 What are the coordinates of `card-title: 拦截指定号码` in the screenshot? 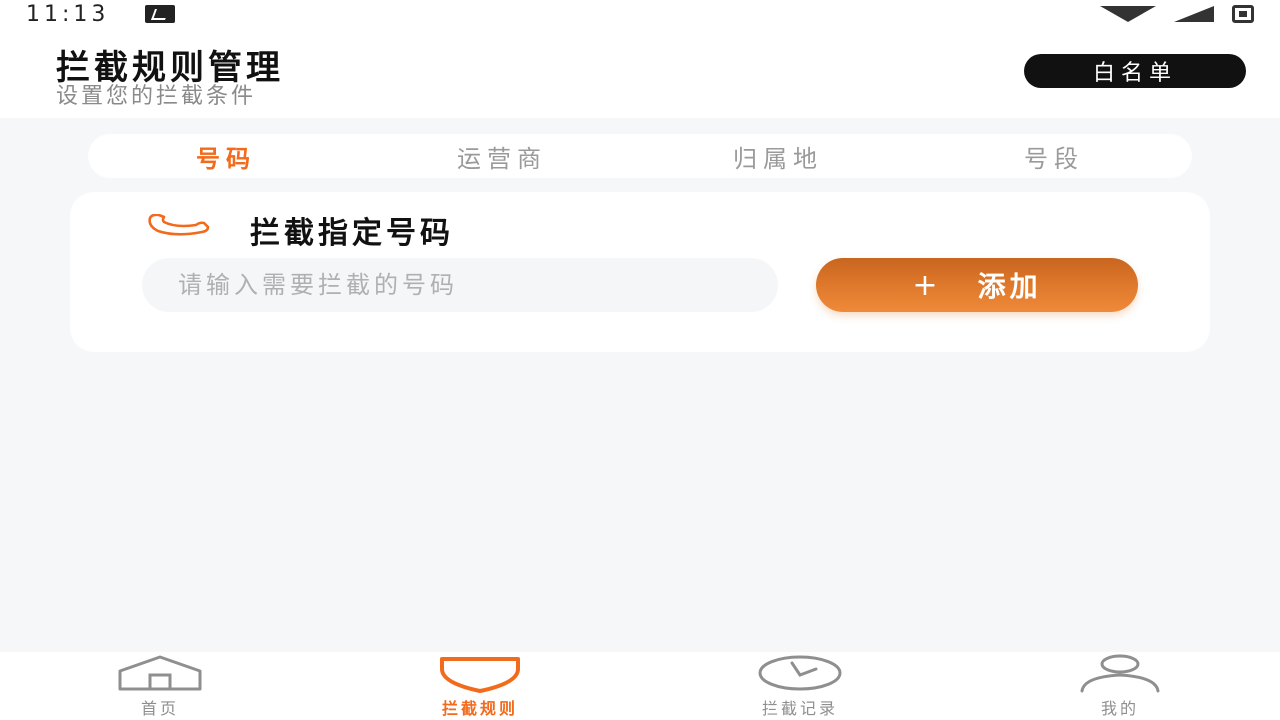 It's located at (352, 233).